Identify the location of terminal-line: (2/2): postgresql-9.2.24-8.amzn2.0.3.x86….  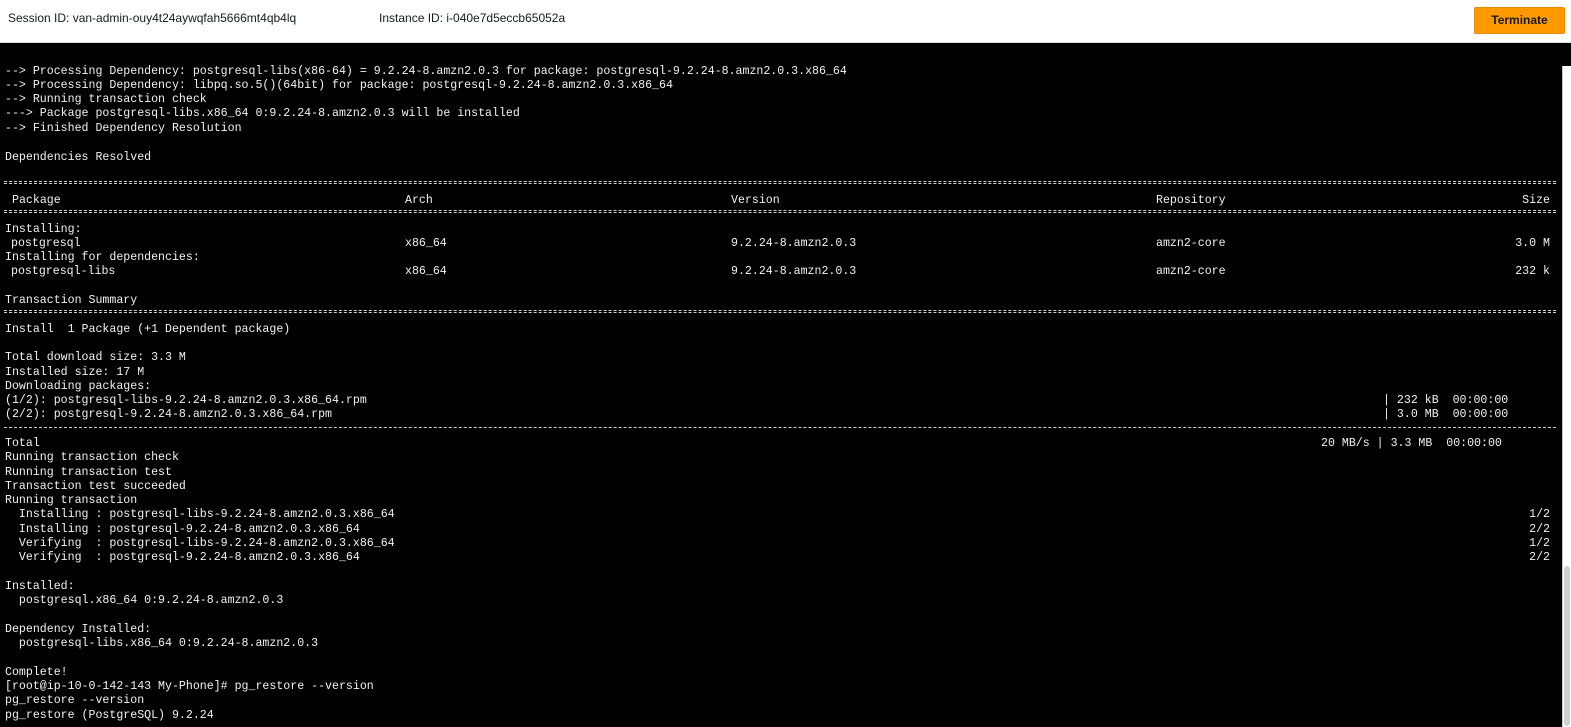
(168, 414).